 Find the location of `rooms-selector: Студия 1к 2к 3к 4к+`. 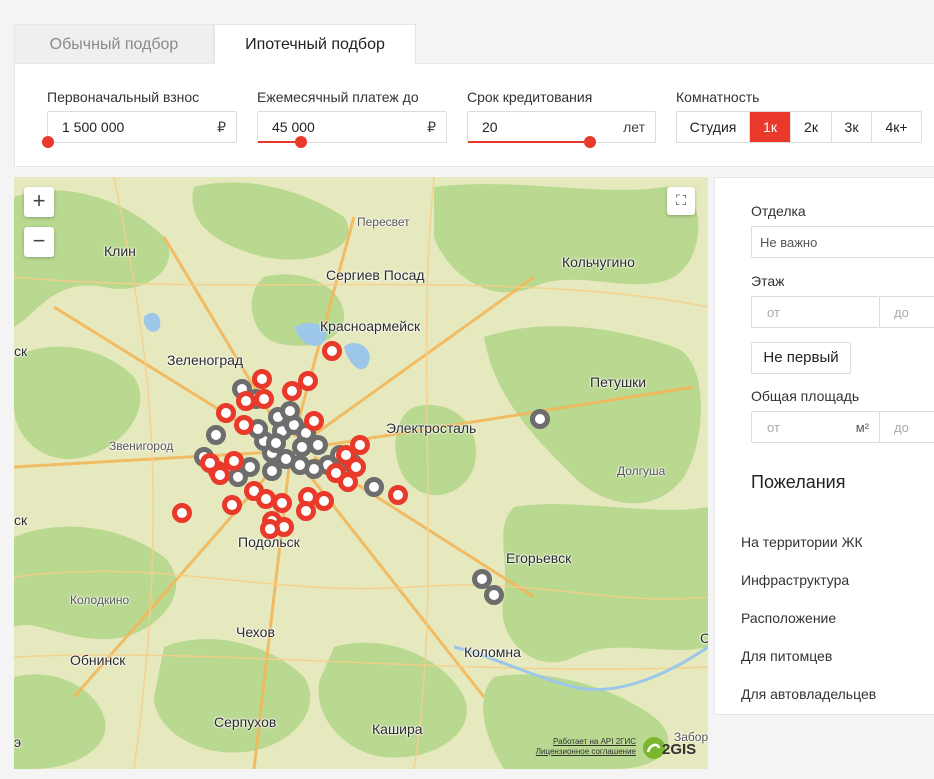

rooms-selector: Студия 1к 2к 3к 4к+ is located at coordinates (799, 127).